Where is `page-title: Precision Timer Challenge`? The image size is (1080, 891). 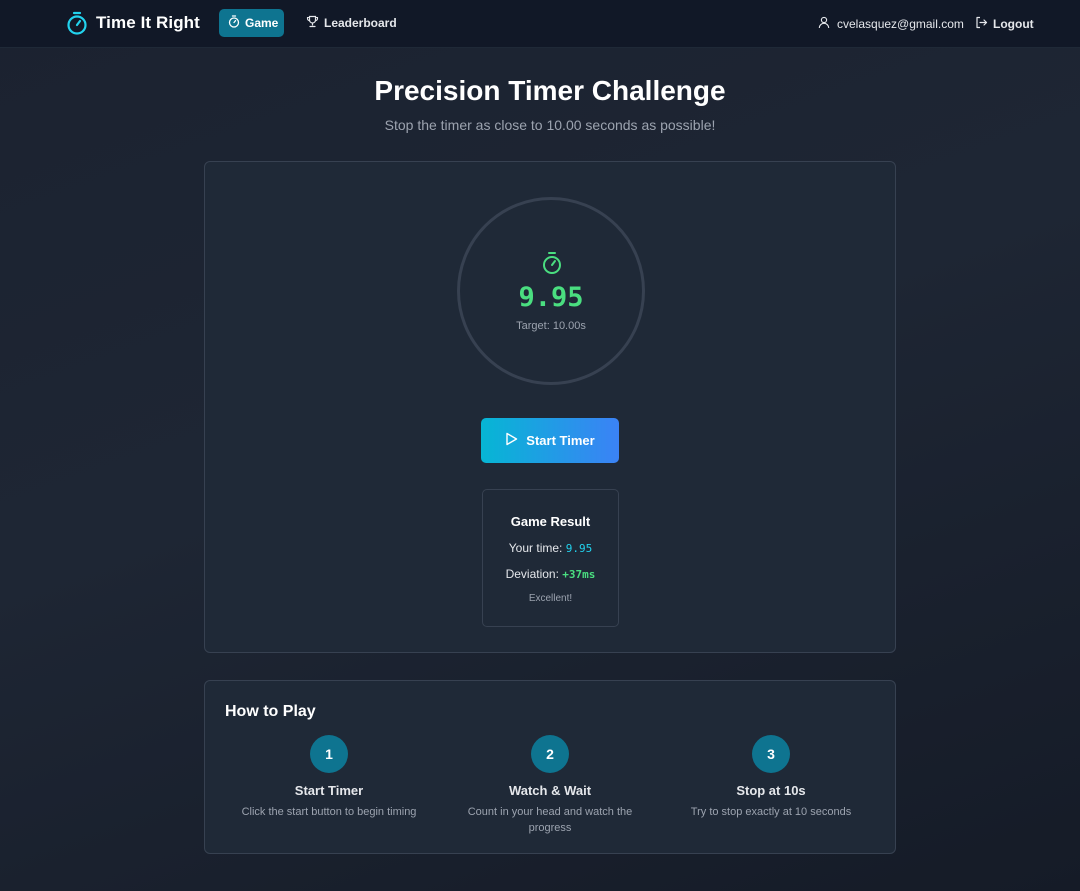
page-title: Precision Timer Challenge is located at coordinates (550, 90).